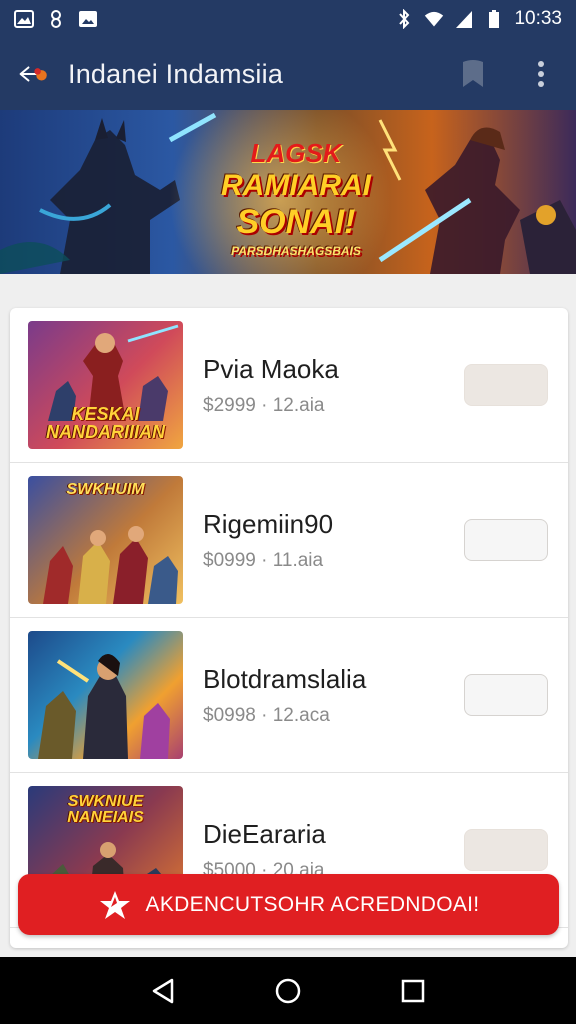  What do you see at coordinates (289, 695) in the screenshot?
I see `list-item: Blotdramslalia $0998 · 12.aca` at bounding box center [289, 695].